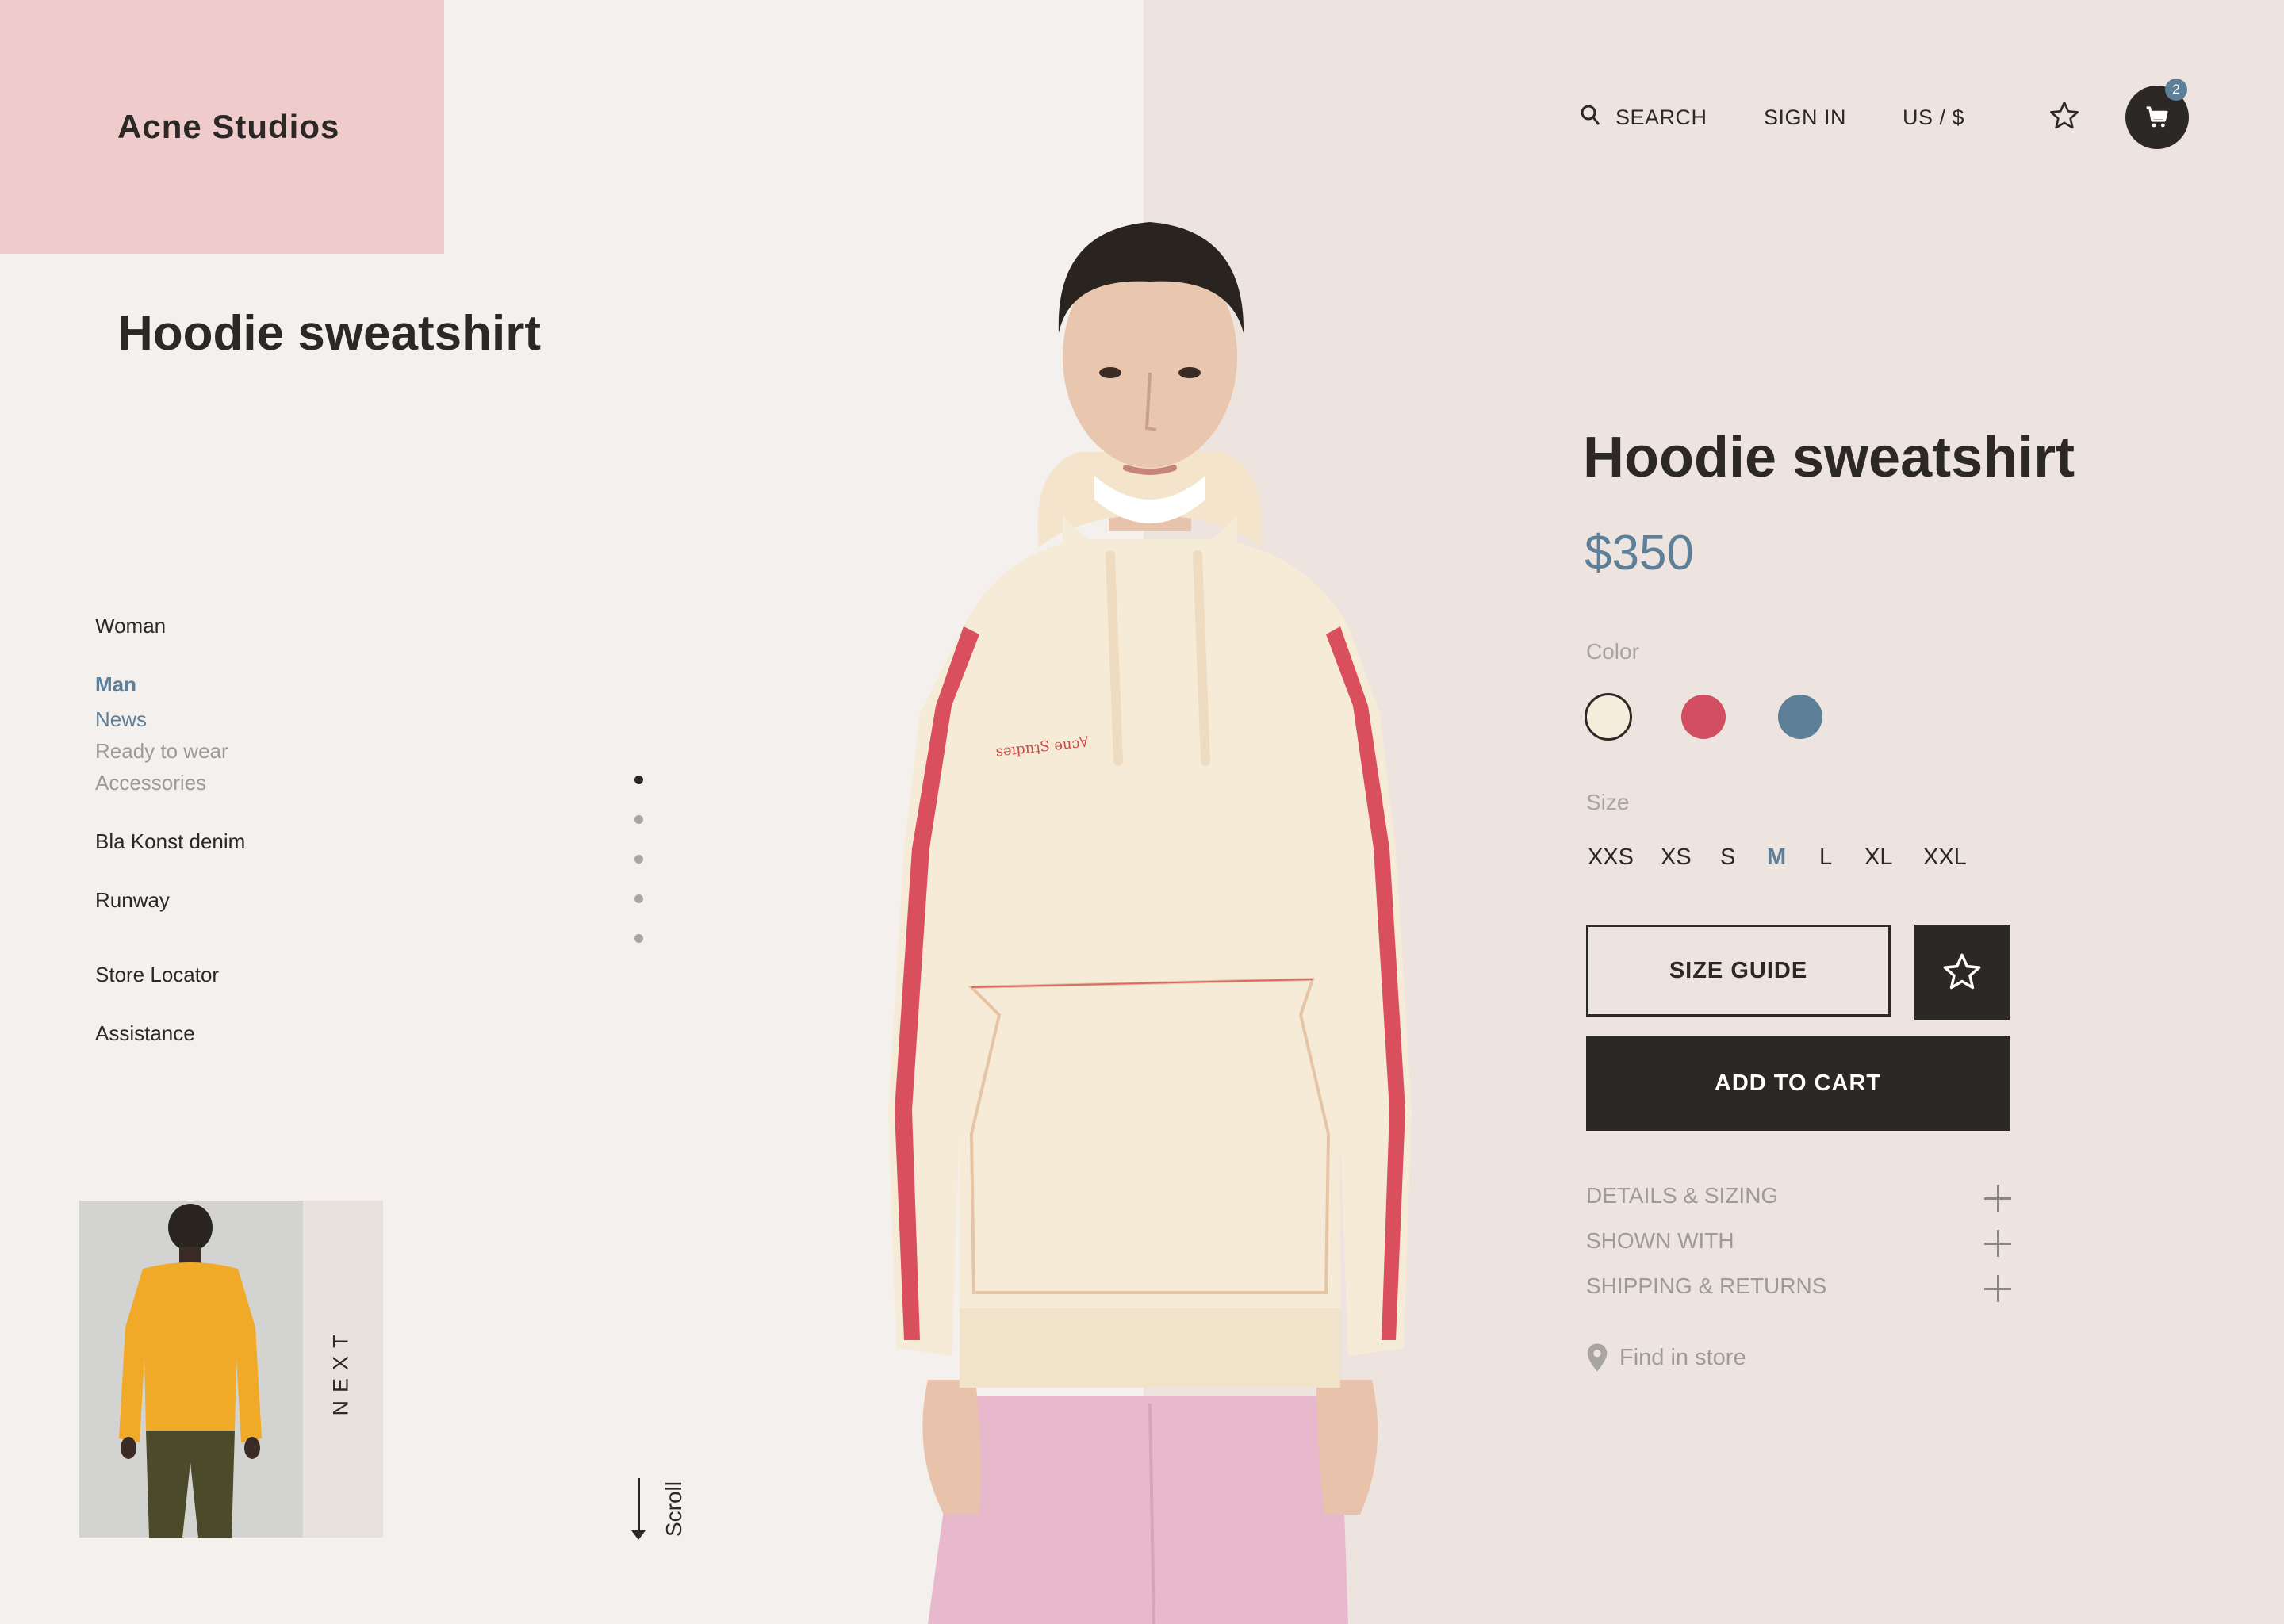 The image size is (2284, 1624). Describe the element at coordinates (673, 1509) in the screenshot. I see `scroll-label: Scroll` at that location.